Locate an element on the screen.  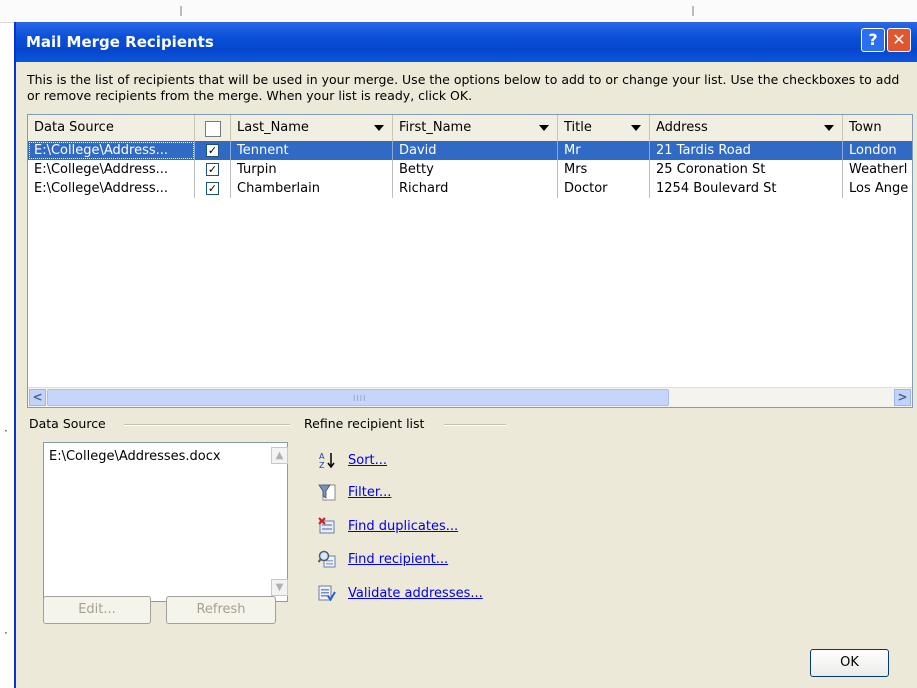
column-label-title: Title is located at coordinates (578, 127).